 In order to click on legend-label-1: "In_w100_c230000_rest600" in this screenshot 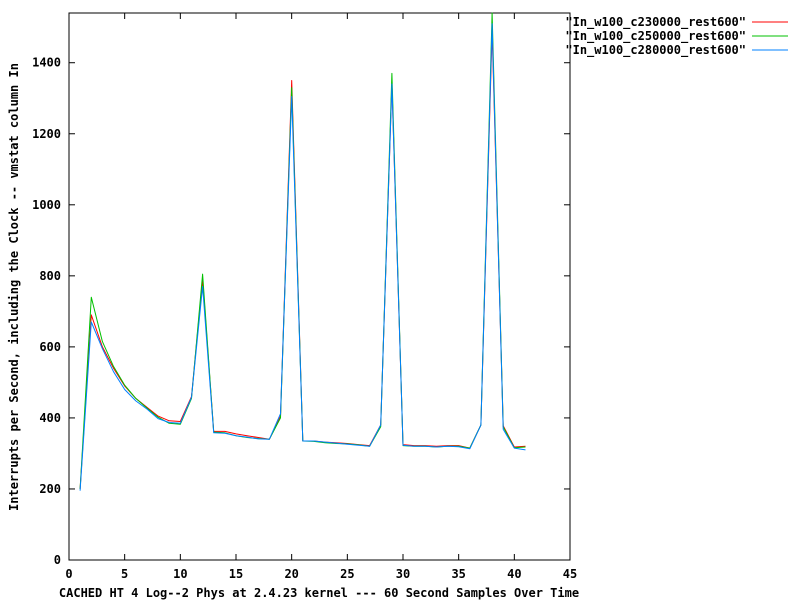, I will do `click(655, 22)`.